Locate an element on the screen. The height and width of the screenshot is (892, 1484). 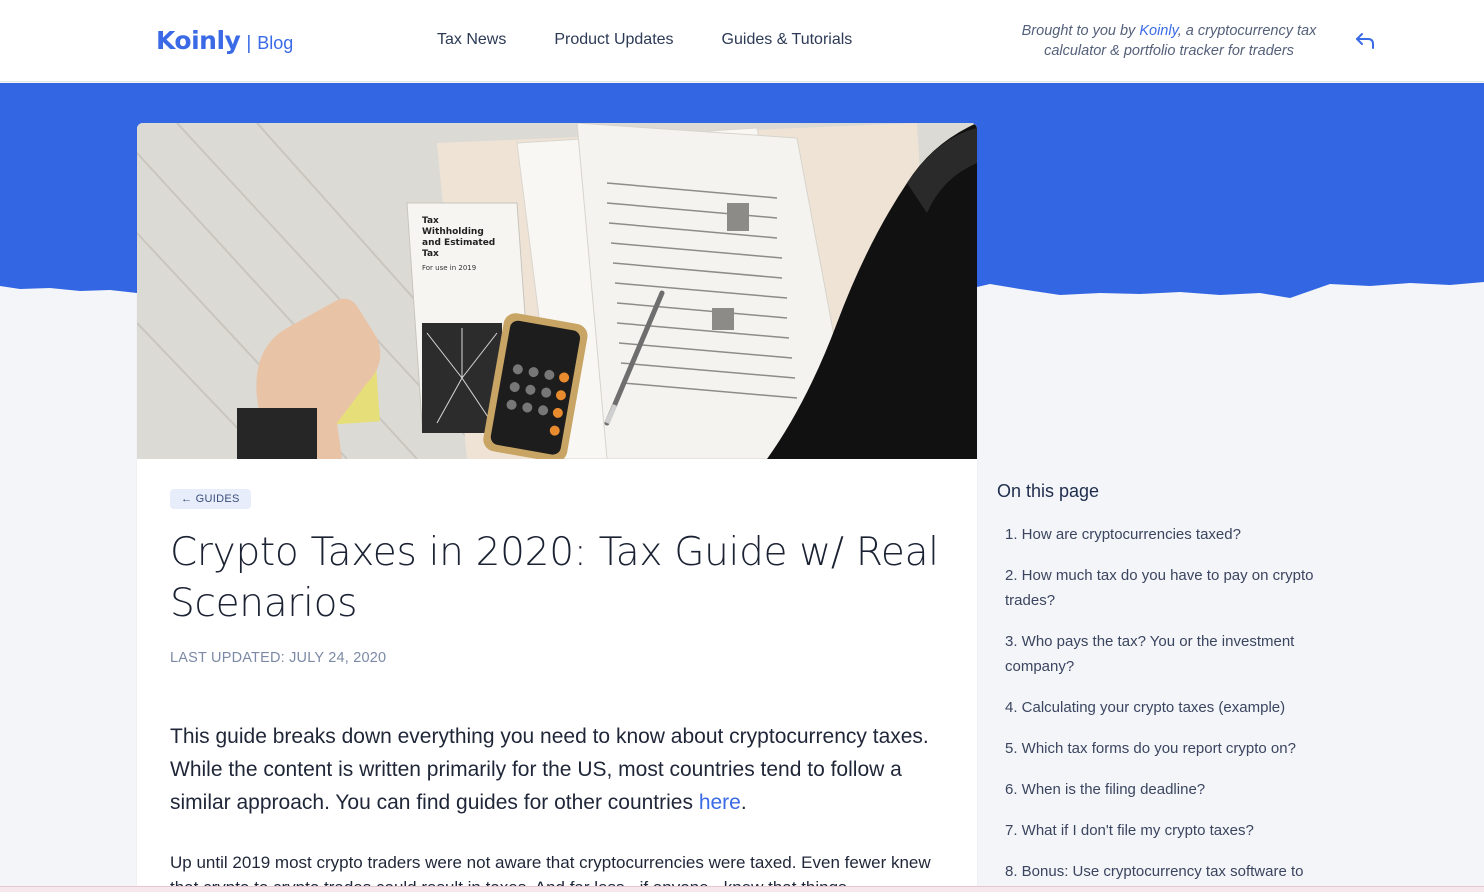
last-updated-date: LAST UPDATED: JULY 24, 2020 is located at coordinates (278, 658).